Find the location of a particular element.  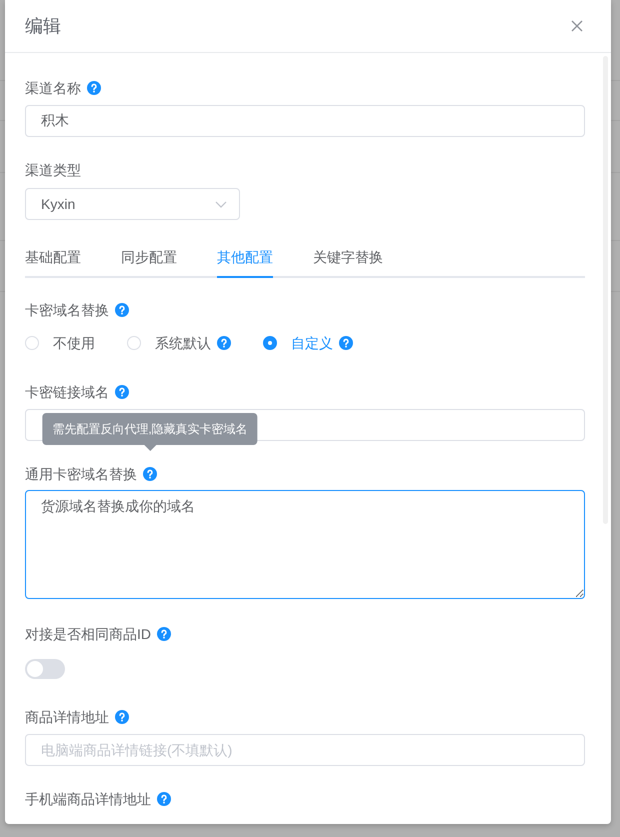

select-value: Kyxin is located at coordinates (58, 204).